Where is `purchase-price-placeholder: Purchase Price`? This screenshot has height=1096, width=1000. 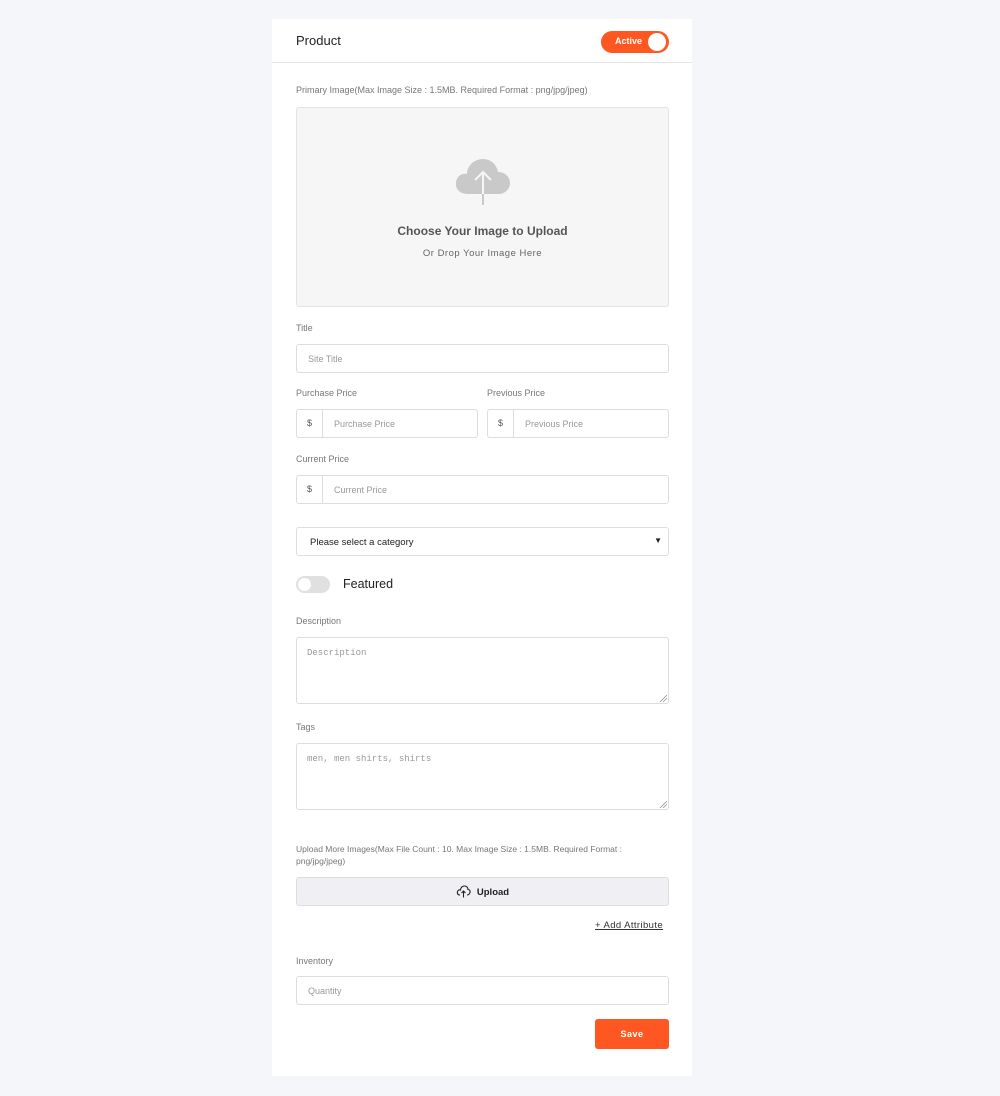
purchase-price-placeholder: Purchase Price is located at coordinates (365, 424).